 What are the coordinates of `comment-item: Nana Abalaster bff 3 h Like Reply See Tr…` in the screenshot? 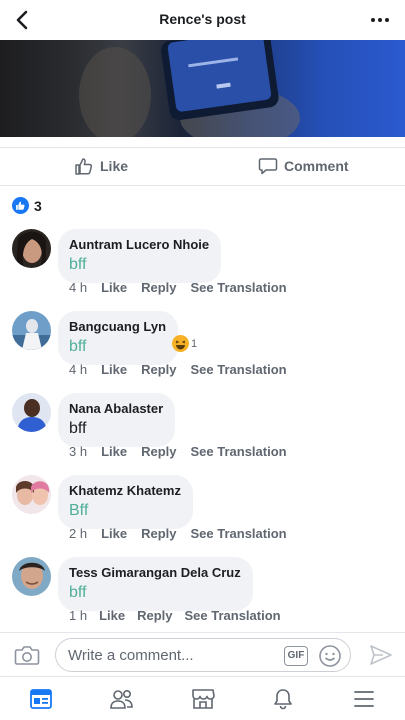 It's located at (202, 434).